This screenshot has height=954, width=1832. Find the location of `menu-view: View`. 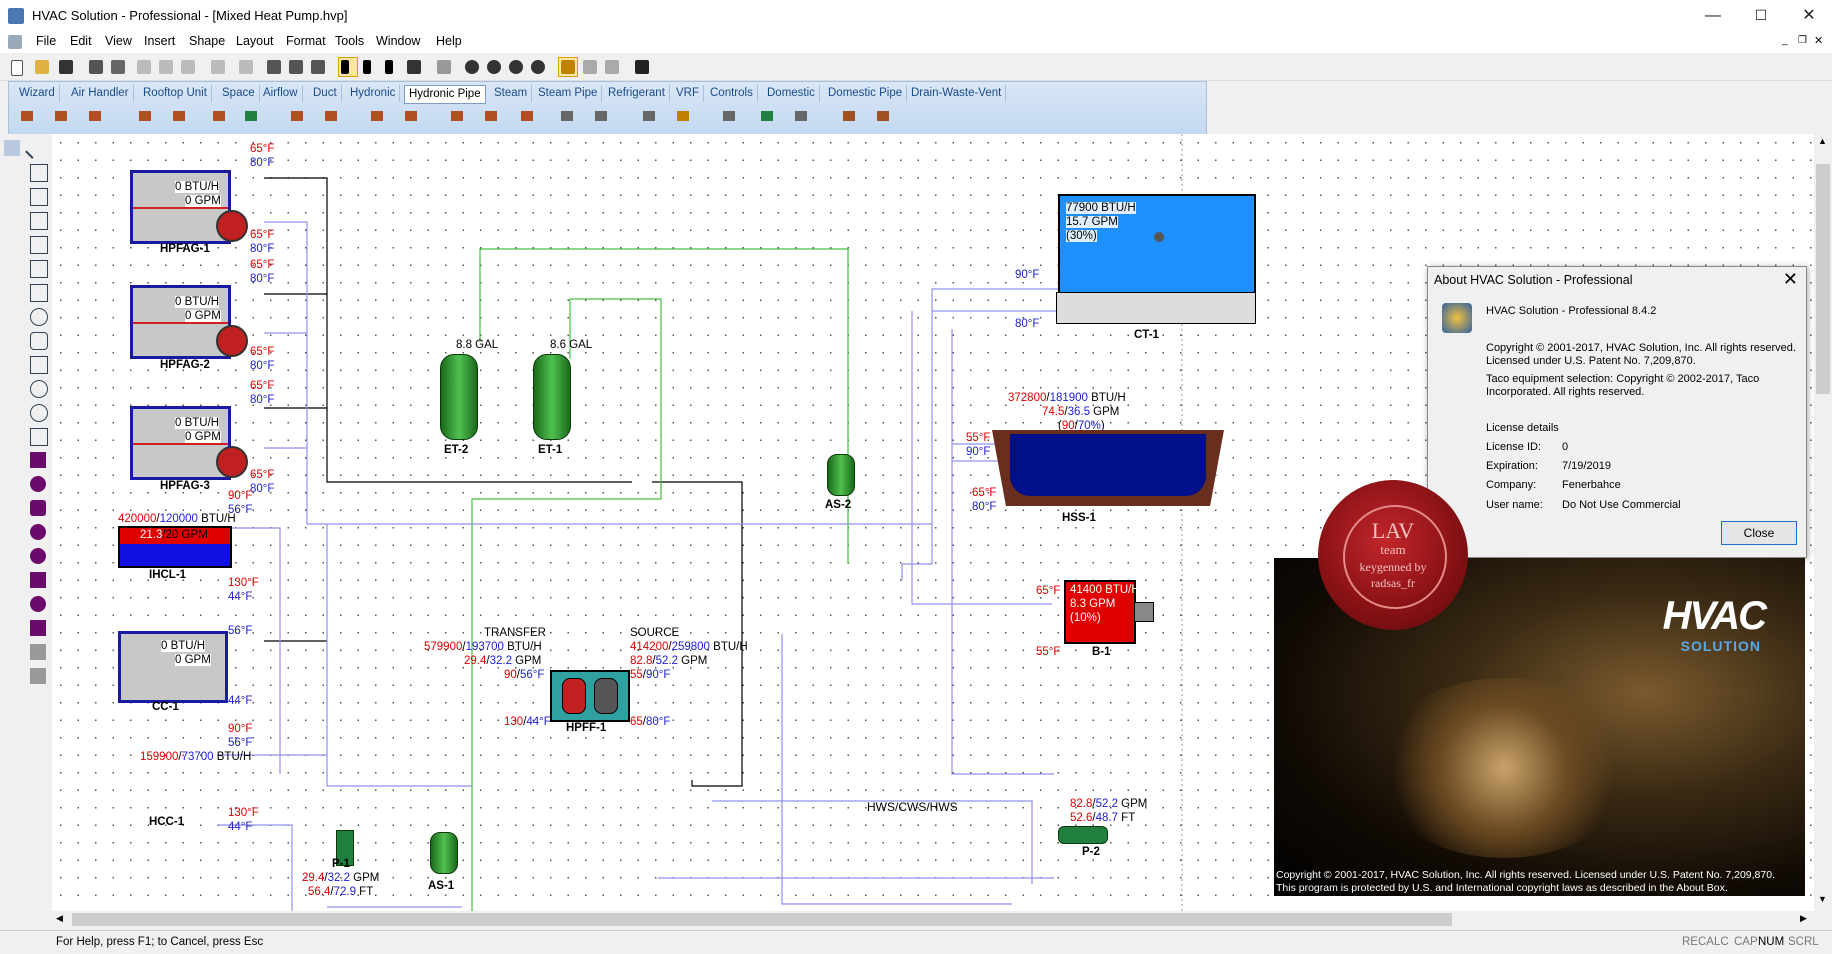

menu-view: View is located at coordinates (118, 41).